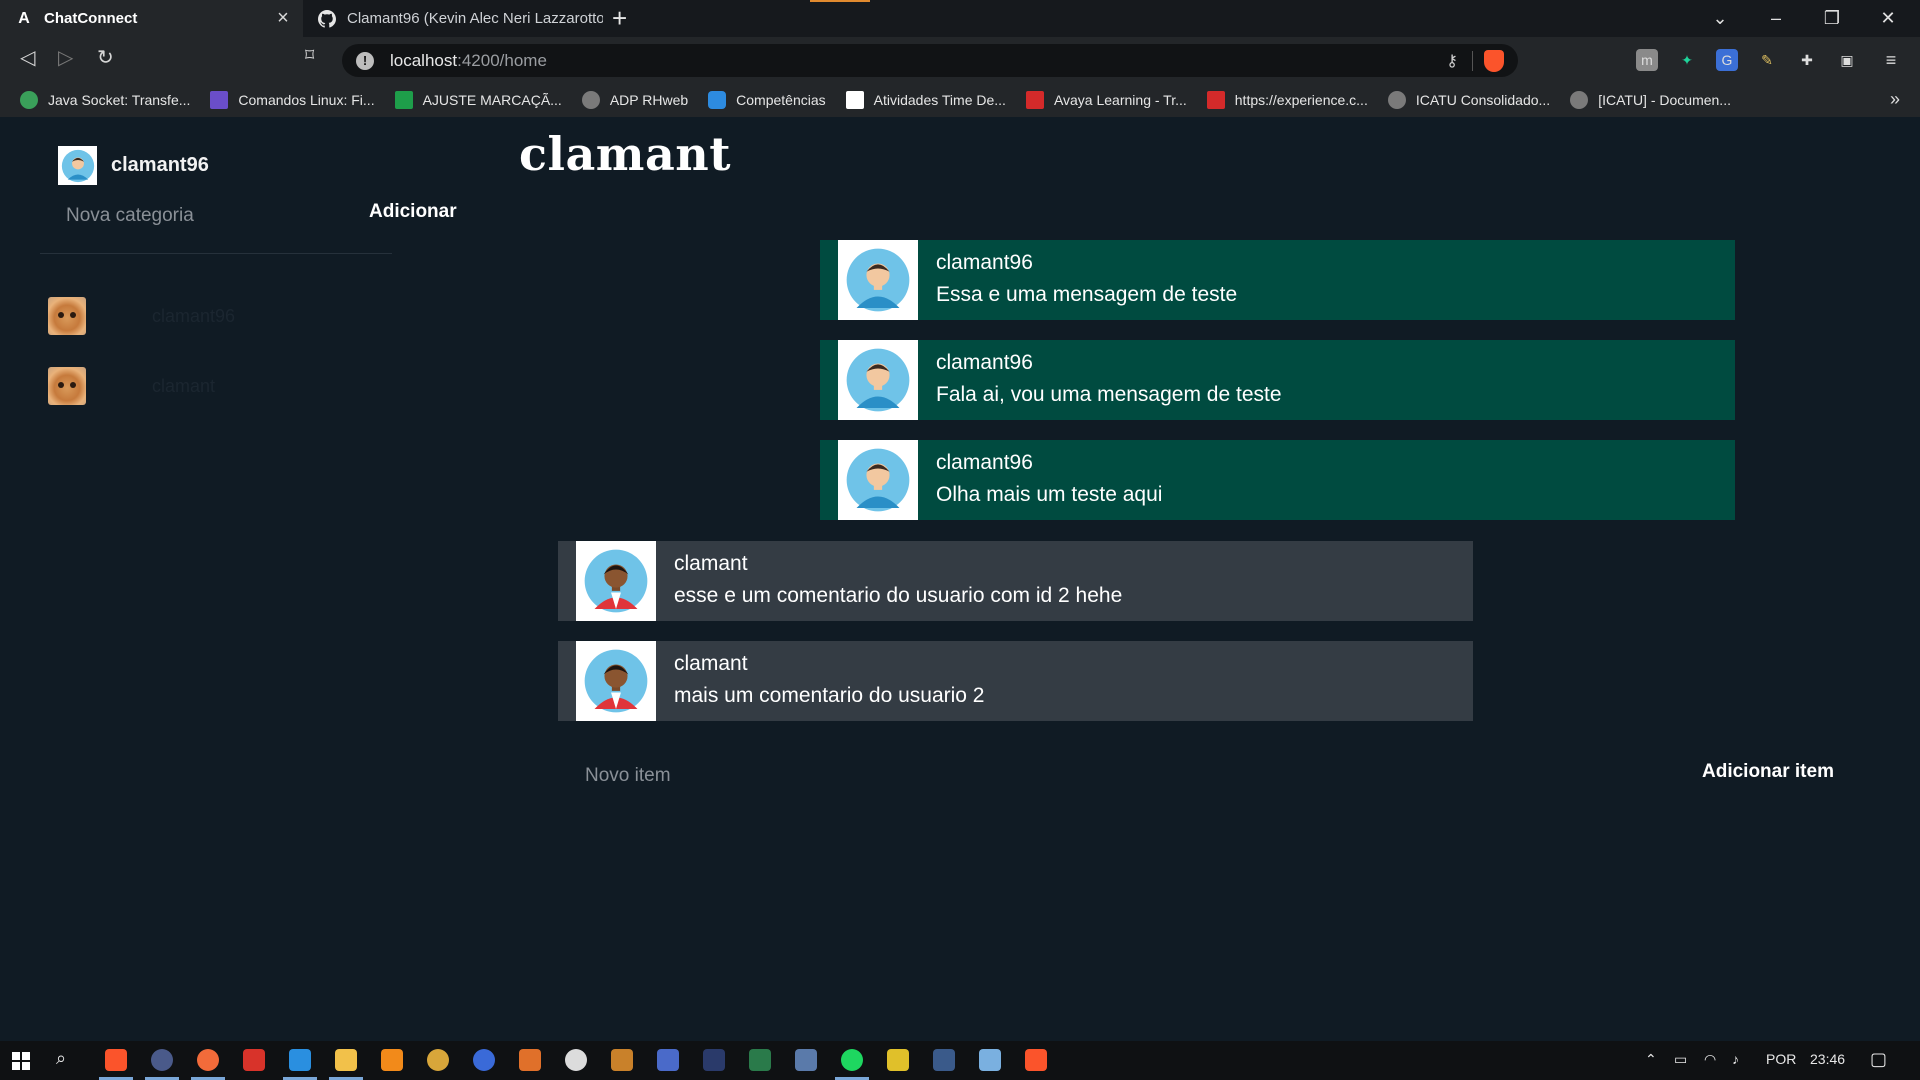 The image size is (1920, 1080). What do you see at coordinates (254, 1060) in the screenshot?
I see `brave-beta-icon` at bounding box center [254, 1060].